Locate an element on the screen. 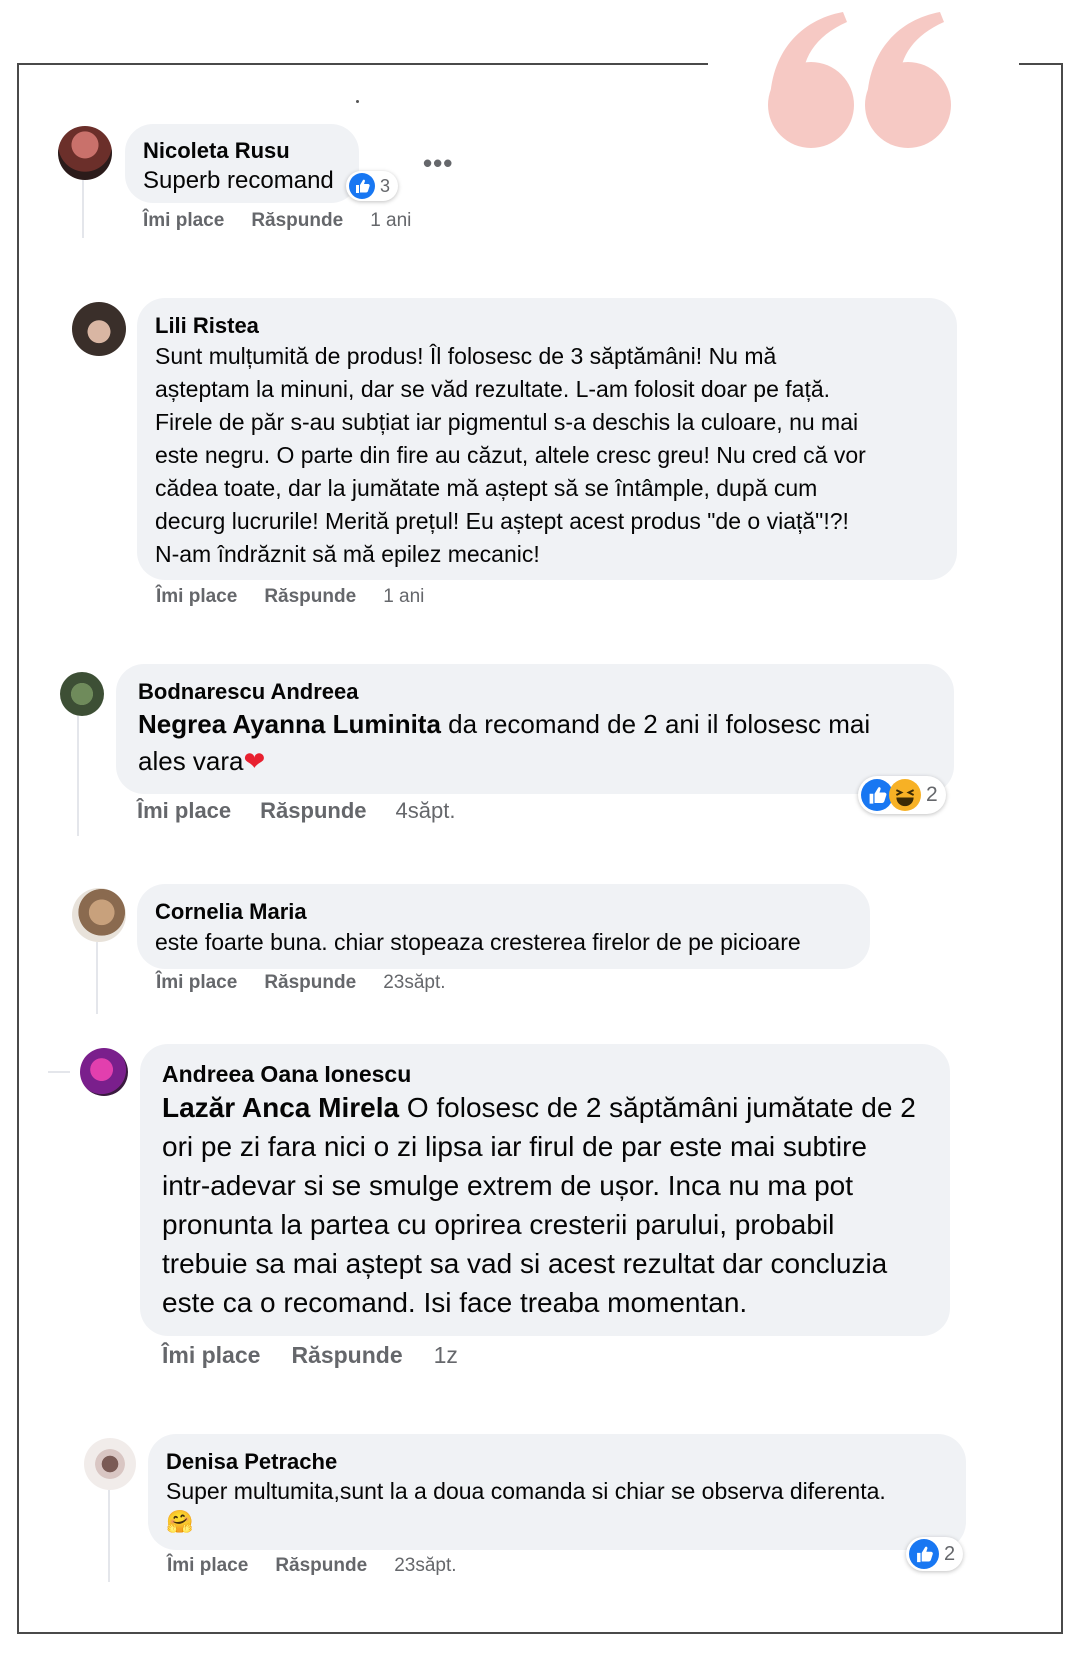 The width and height of the screenshot is (1080, 1658). comment-actions: Îmi place Răspunde 4săpt. is located at coordinates (296, 811).